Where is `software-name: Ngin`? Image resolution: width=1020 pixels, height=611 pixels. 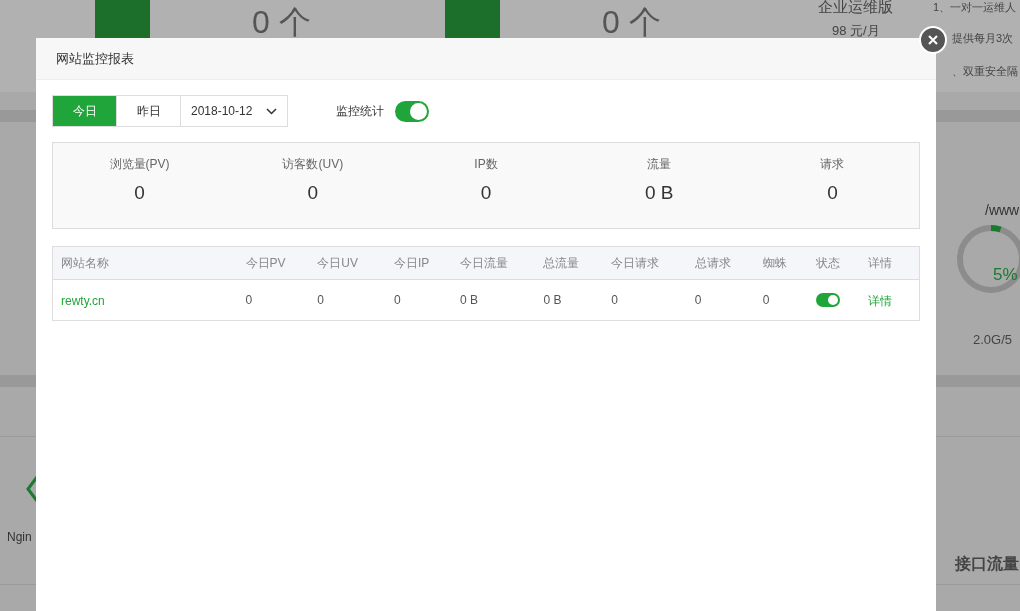
software-name: Ngin is located at coordinates (19, 537).